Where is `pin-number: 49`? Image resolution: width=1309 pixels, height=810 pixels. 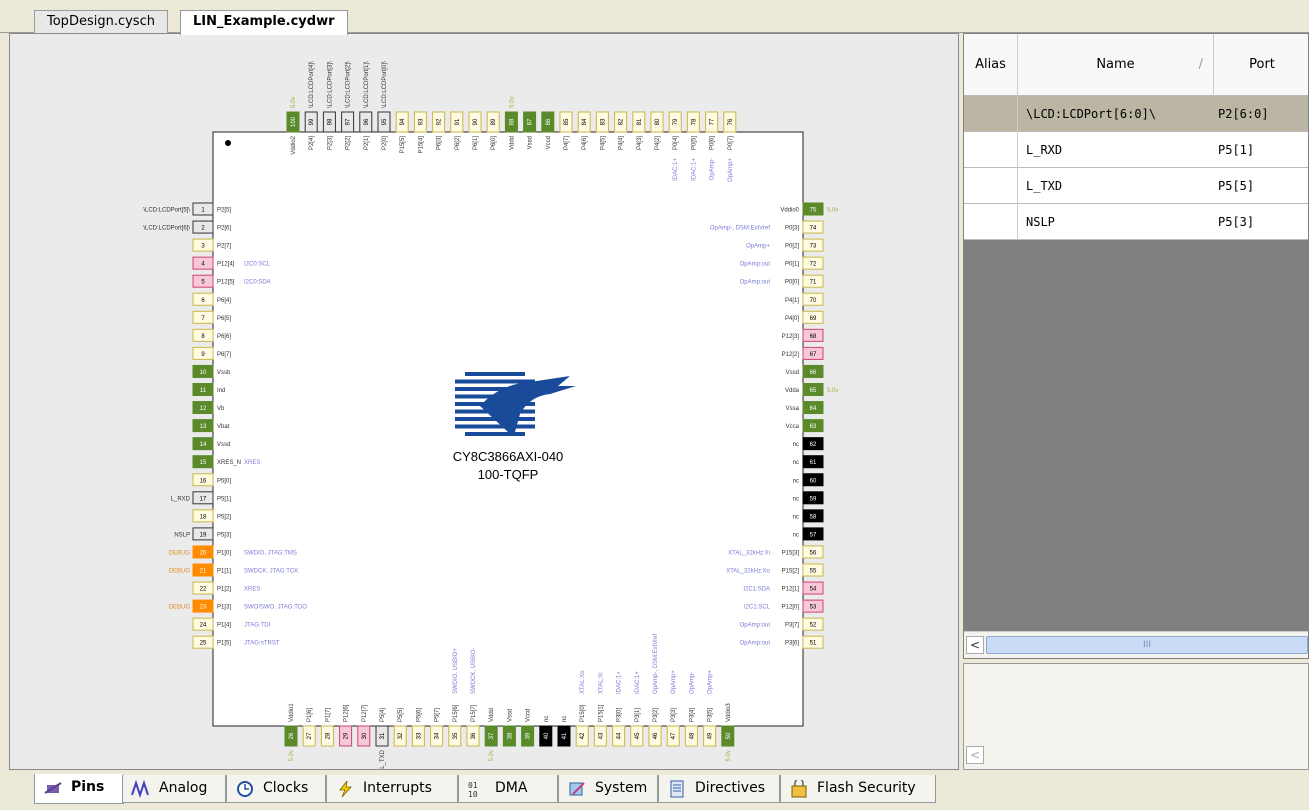
pin-number: 49 is located at coordinates (711, 735).